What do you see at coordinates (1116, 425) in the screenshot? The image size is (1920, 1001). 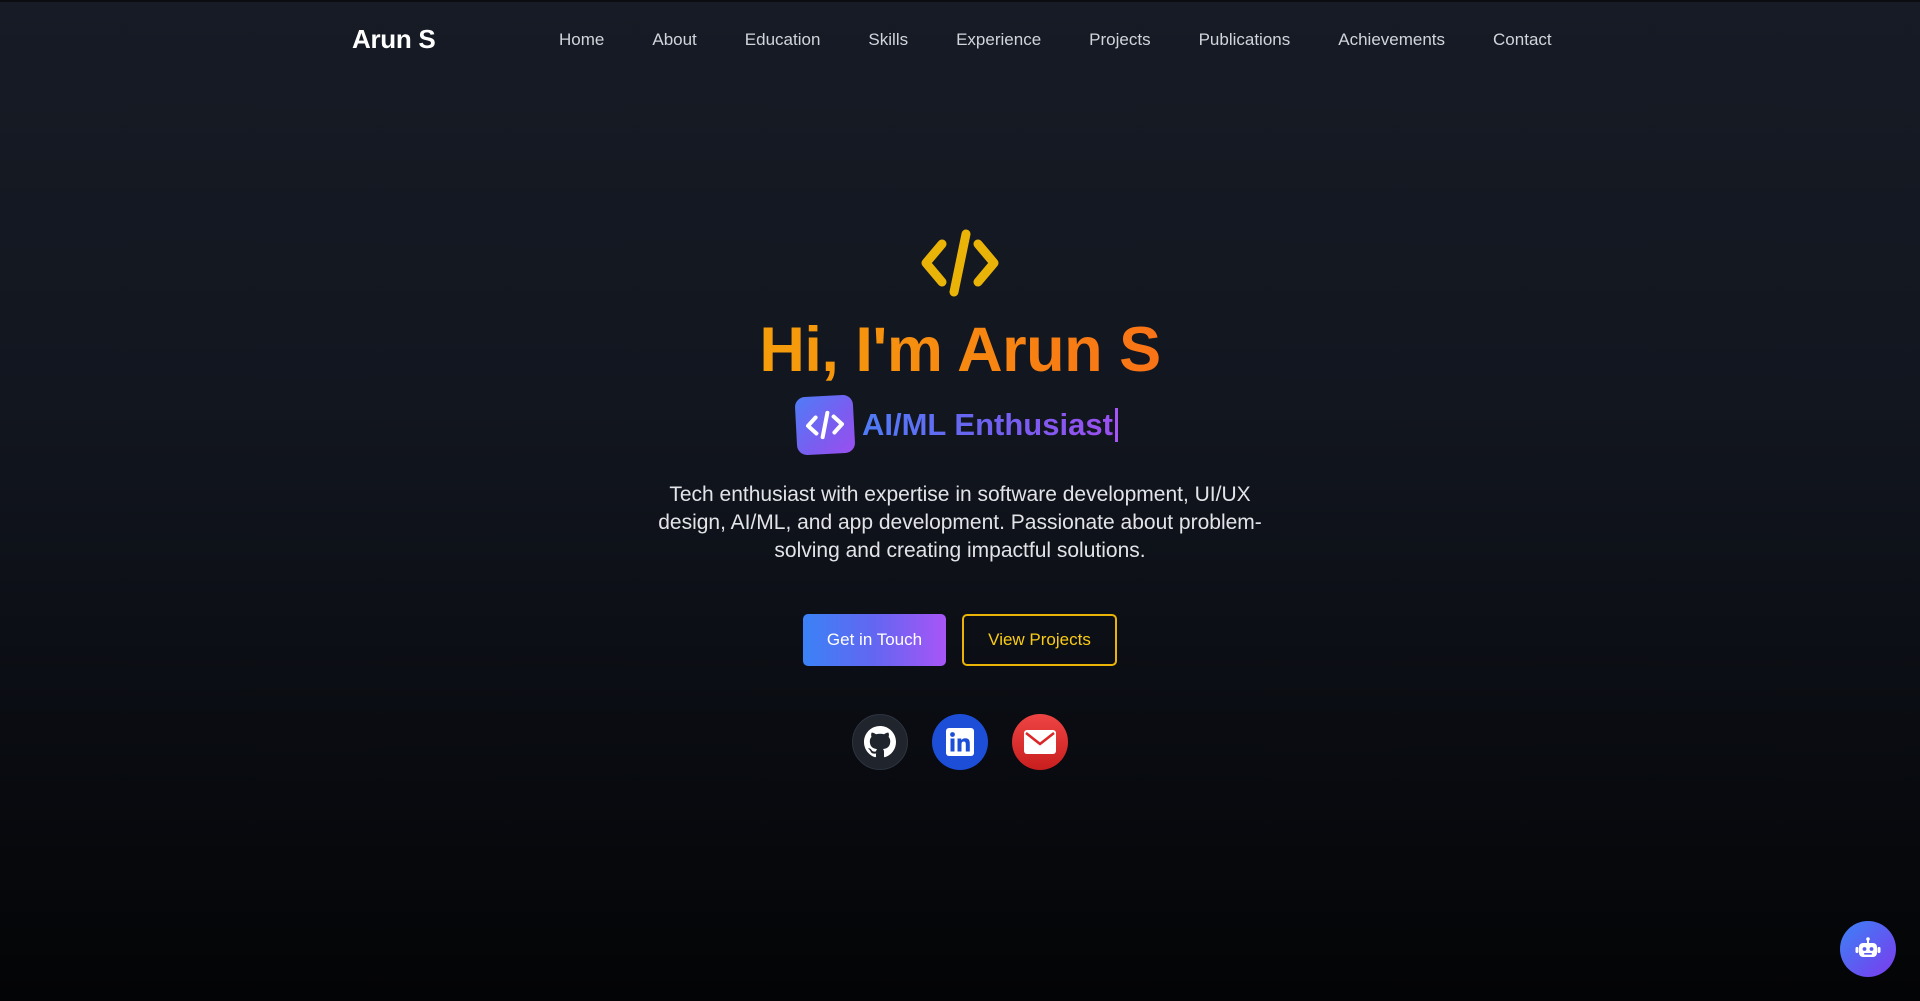 I see `typing-caret` at bounding box center [1116, 425].